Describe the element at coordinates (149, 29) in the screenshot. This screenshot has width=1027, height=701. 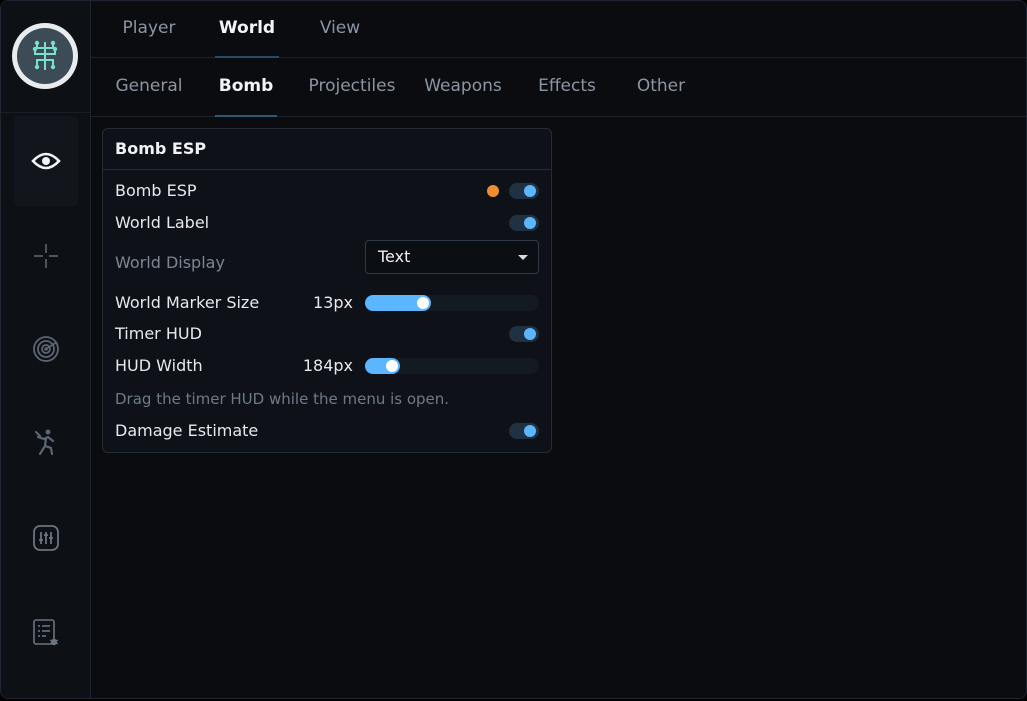
I see `tab-player: Player` at that location.